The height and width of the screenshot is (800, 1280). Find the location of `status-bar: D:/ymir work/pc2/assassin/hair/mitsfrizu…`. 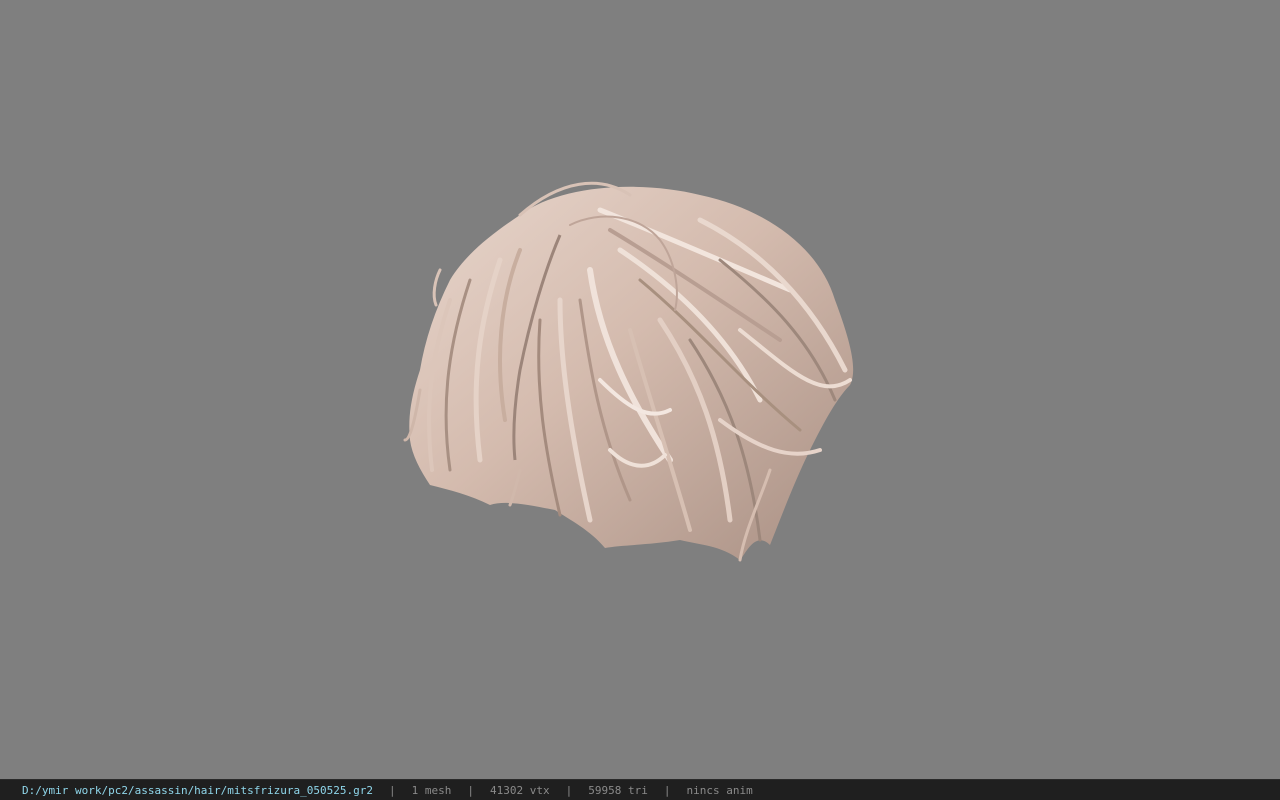

status-bar: D:/ymir work/pc2/assassin/hair/mitsfrizu… is located at coordinates (640, 789).